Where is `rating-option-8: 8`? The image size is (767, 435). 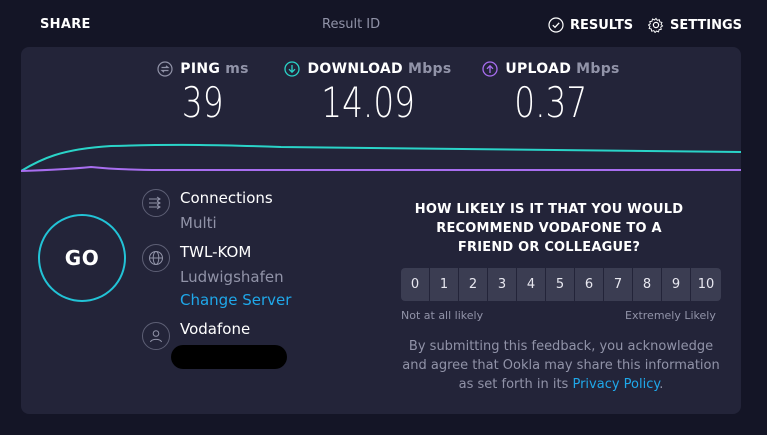 rating-option-8: 8 is located at coordinates (647, 284).